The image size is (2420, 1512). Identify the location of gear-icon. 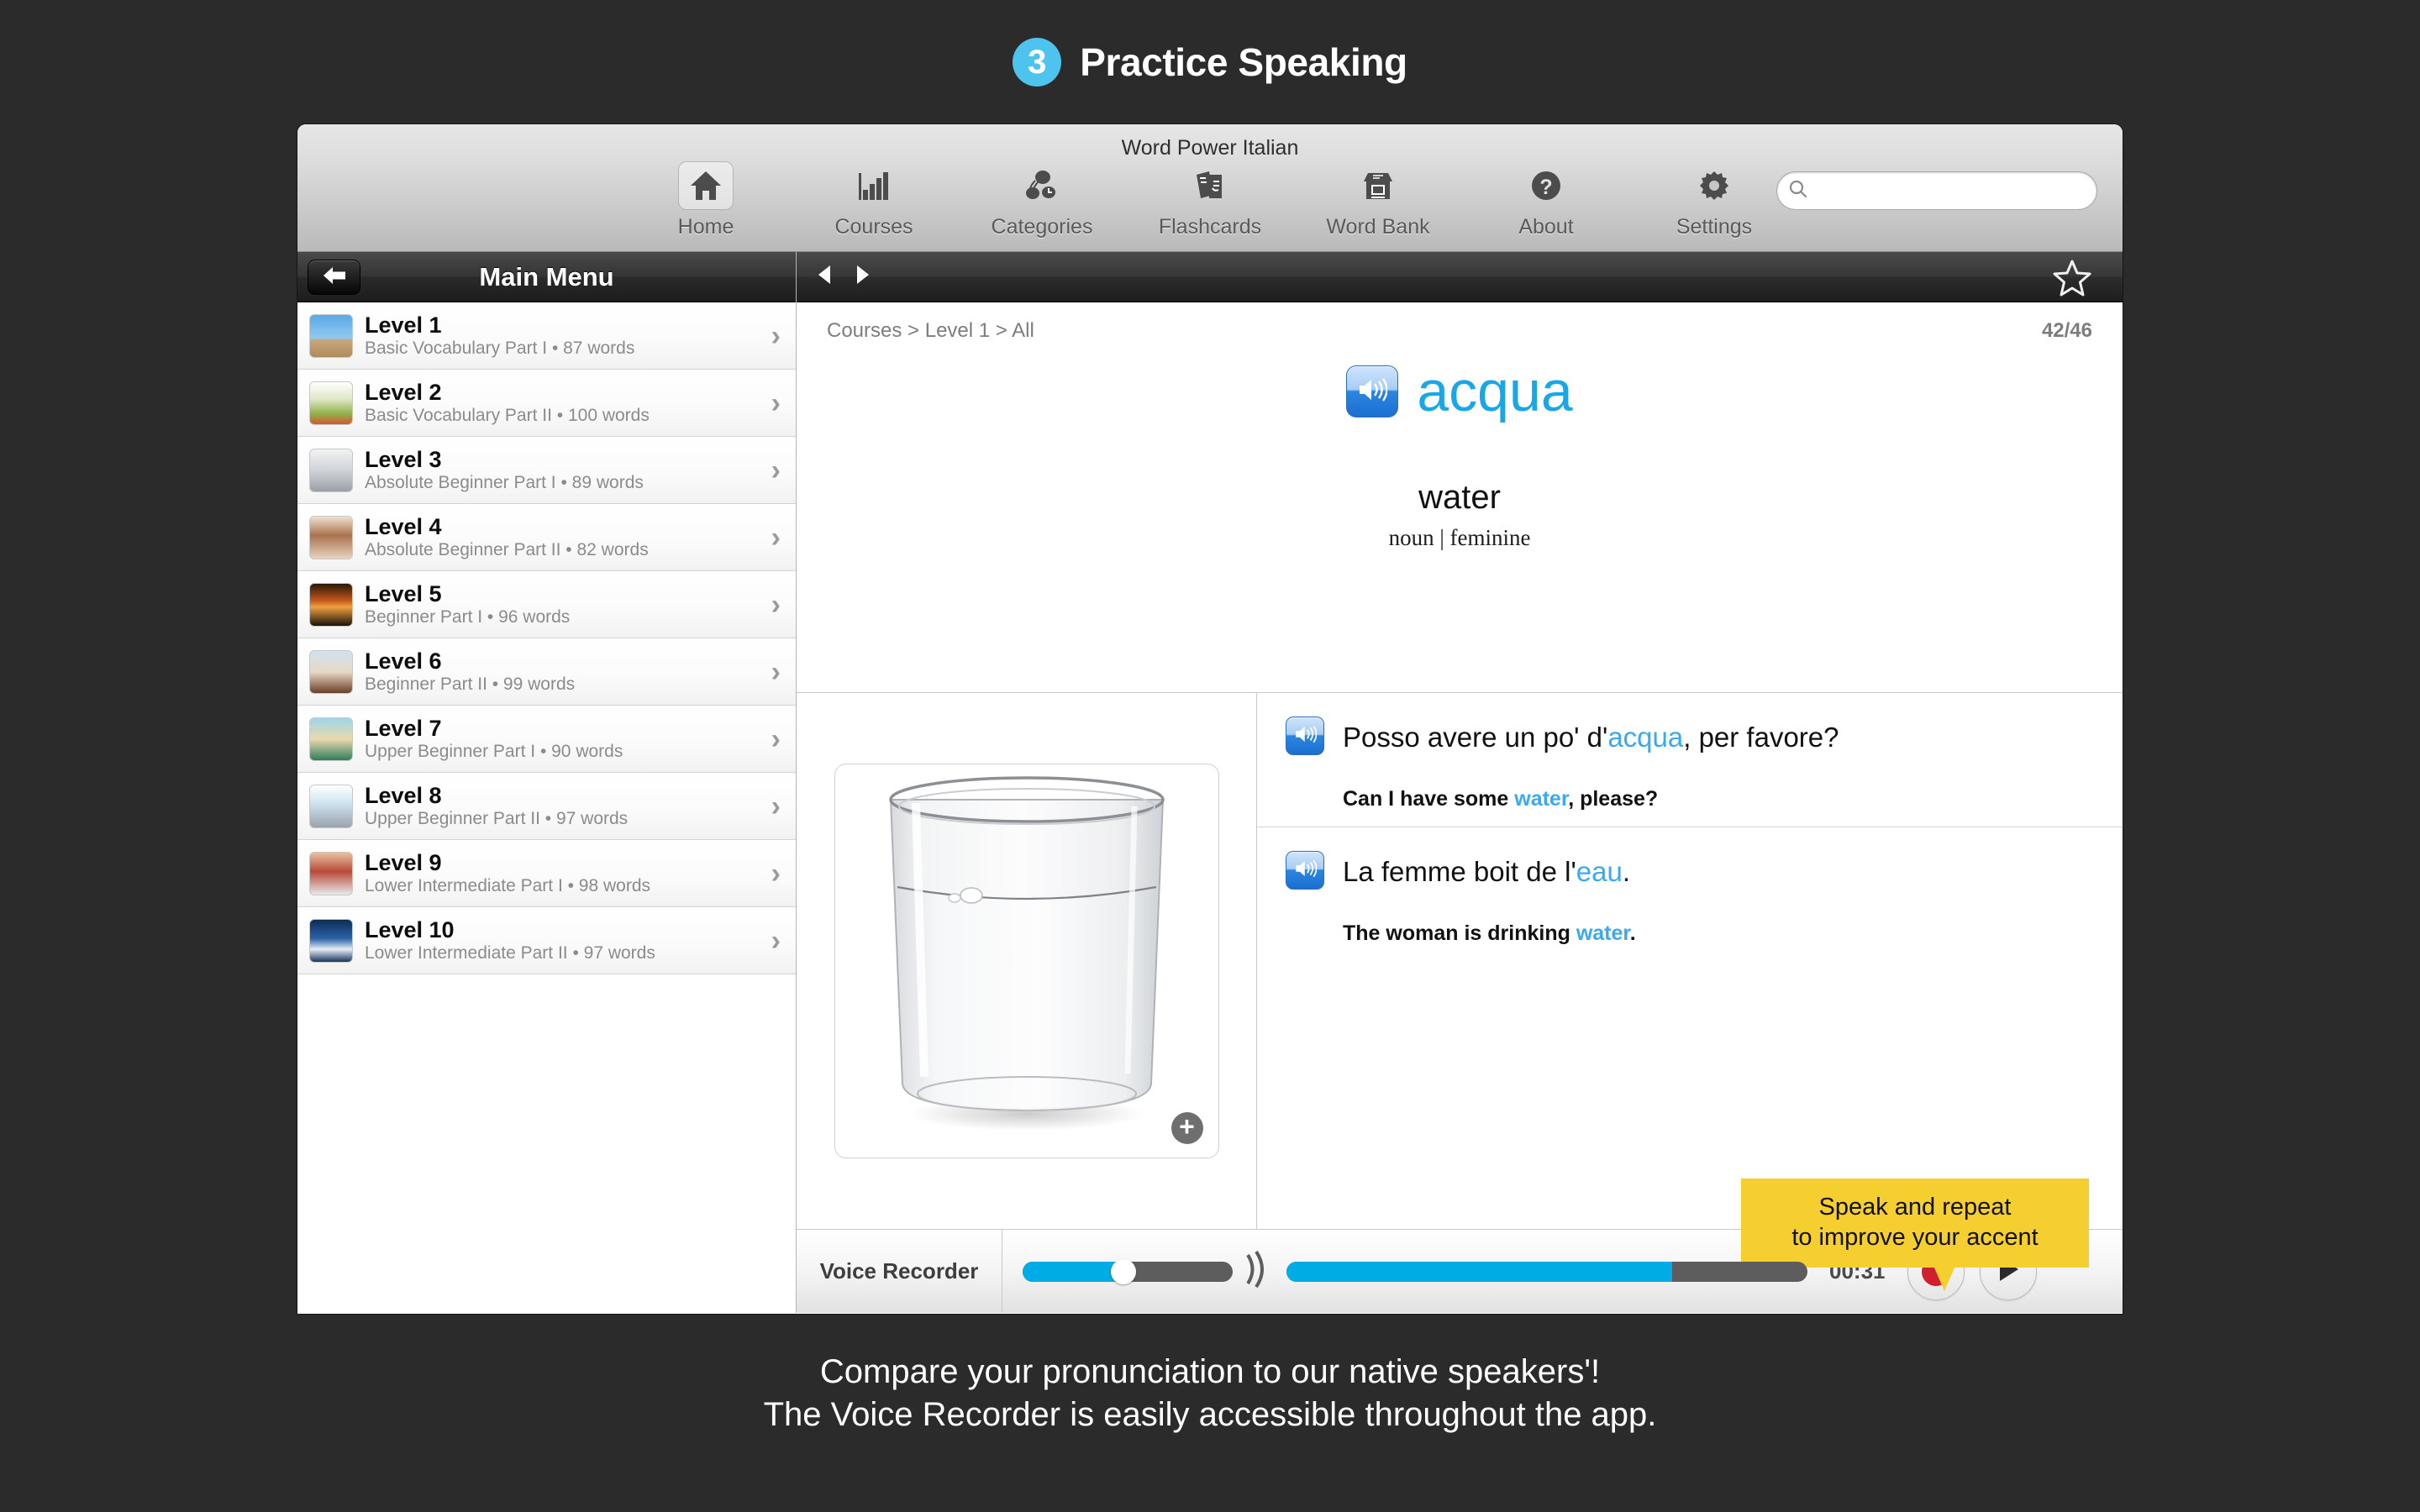
(1714, 185).